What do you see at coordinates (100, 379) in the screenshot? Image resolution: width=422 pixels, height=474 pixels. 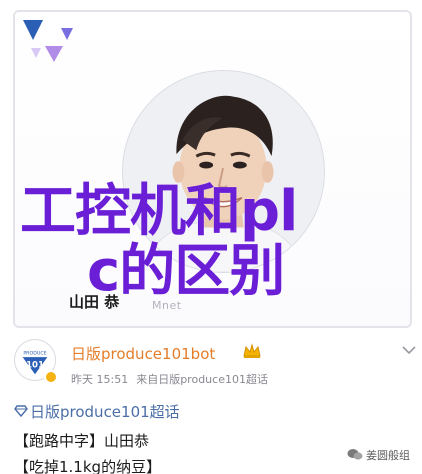 I see `post-time: 昨天 15:51` at bounding box center [100, 379].